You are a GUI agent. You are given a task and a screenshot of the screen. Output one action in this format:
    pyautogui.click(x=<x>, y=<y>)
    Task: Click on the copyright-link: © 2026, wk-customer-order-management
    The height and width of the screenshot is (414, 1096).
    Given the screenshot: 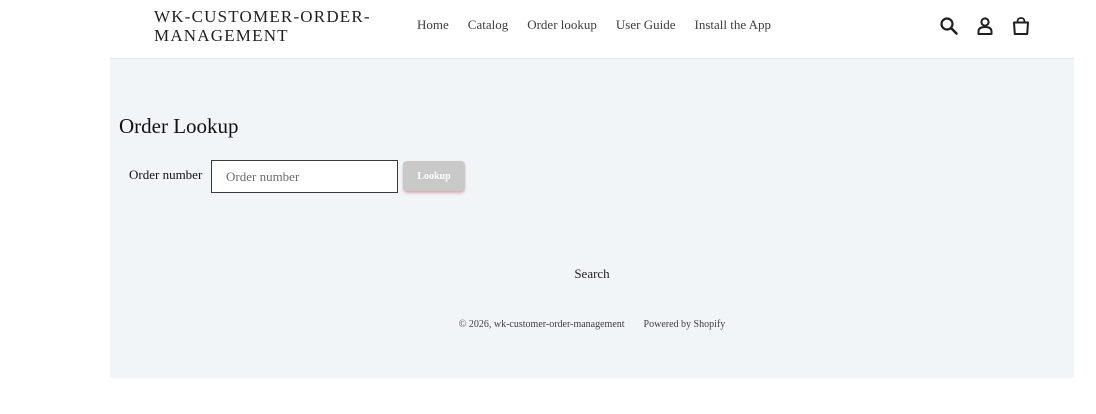 What is the action you would take?
    pyautogui.click(x=542, y=324)
    